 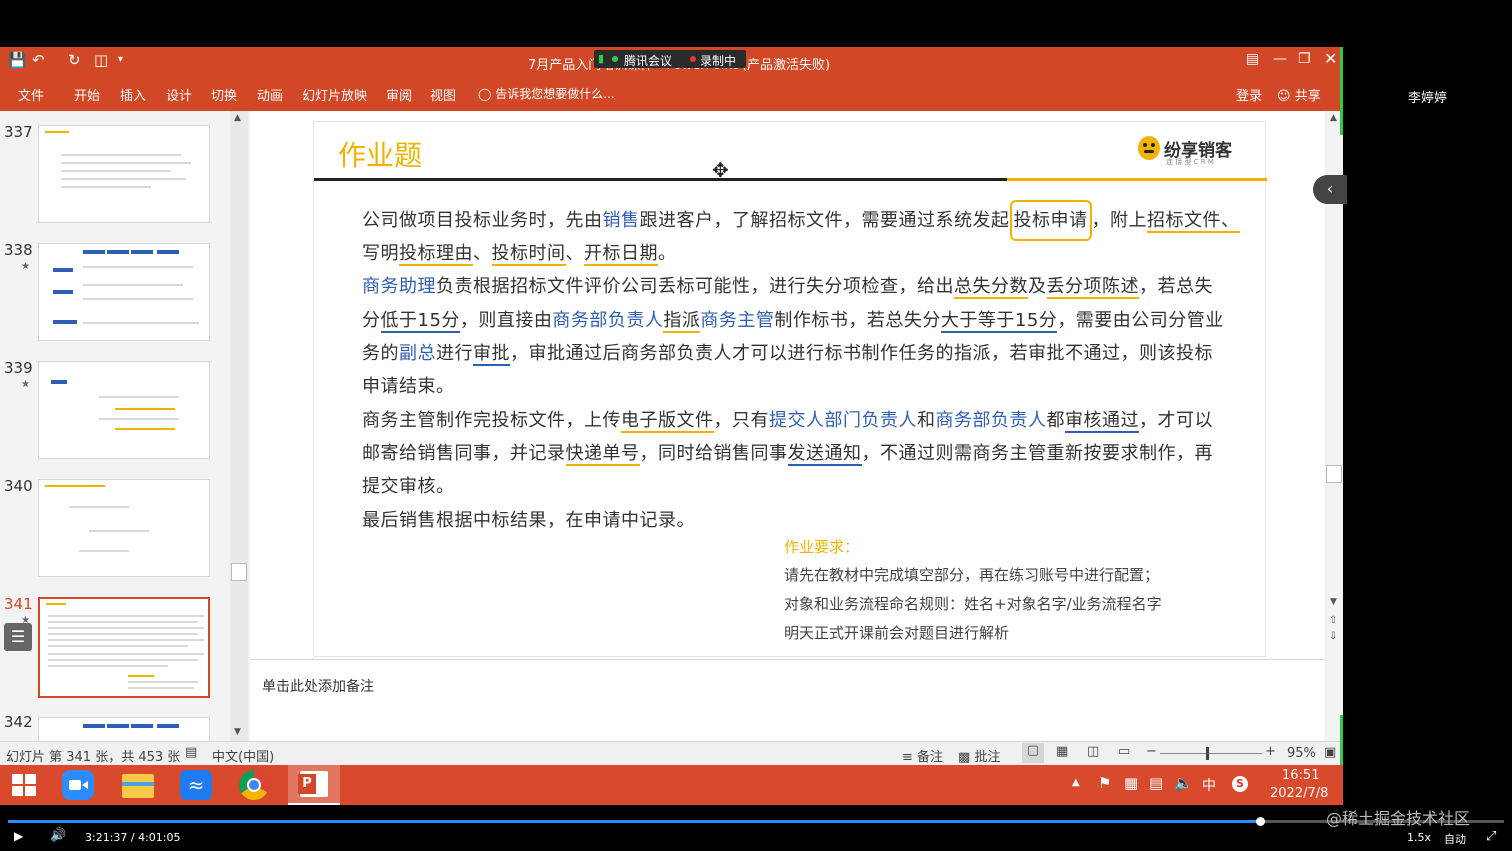 I want to click on volume-icon: 🔊, so click(x=58, y=835).